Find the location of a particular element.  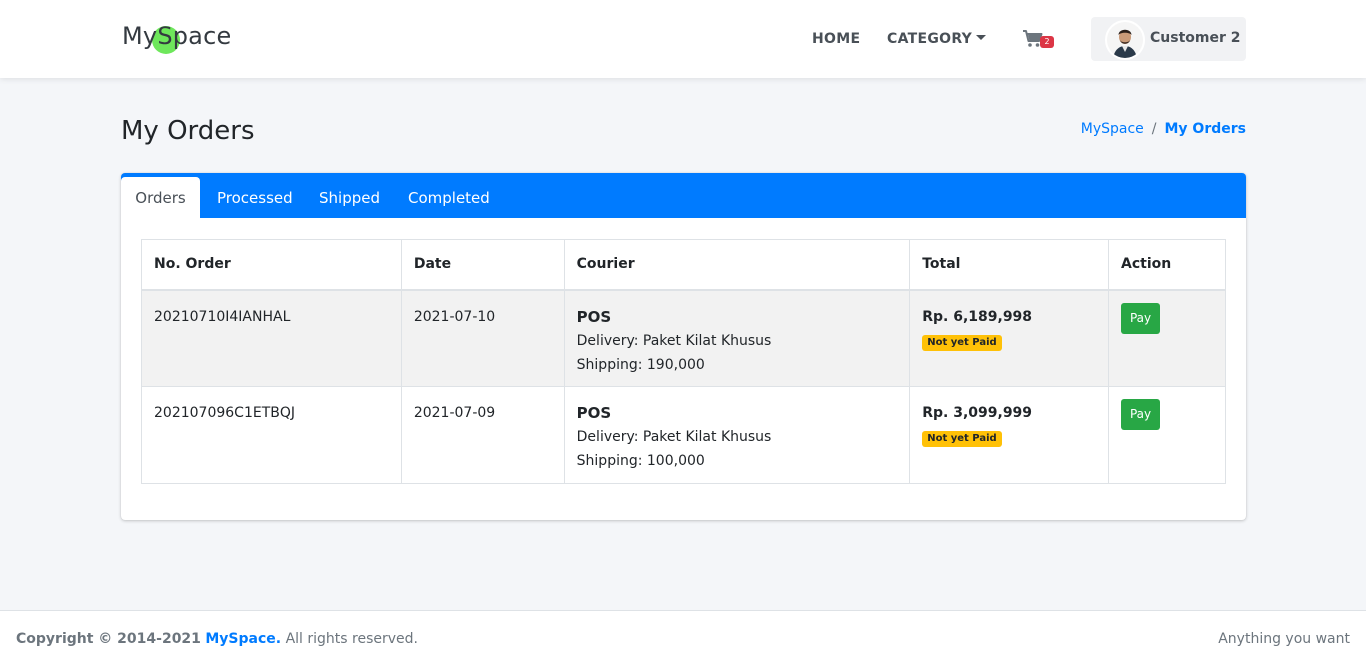

tab-completed: Completed is located at coordinates (449, 197).